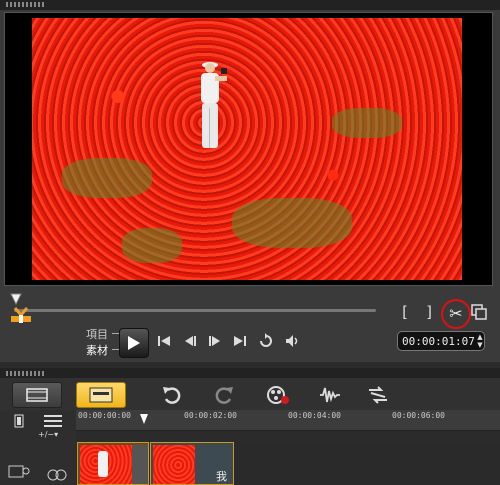 The width and height of the screenshot is (500, 485). Describe the element at coordinates (97, 334) in the screenshot. I see `mode-project-label: 項目` at that location.